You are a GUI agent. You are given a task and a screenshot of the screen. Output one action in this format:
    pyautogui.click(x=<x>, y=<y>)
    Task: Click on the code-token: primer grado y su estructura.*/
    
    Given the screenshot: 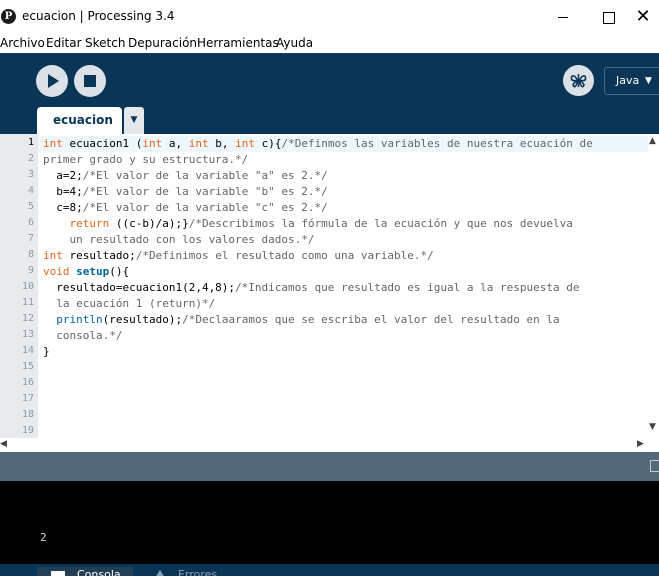 What is the action you would take?
    pyautogui.click(x=146, y=159)
    